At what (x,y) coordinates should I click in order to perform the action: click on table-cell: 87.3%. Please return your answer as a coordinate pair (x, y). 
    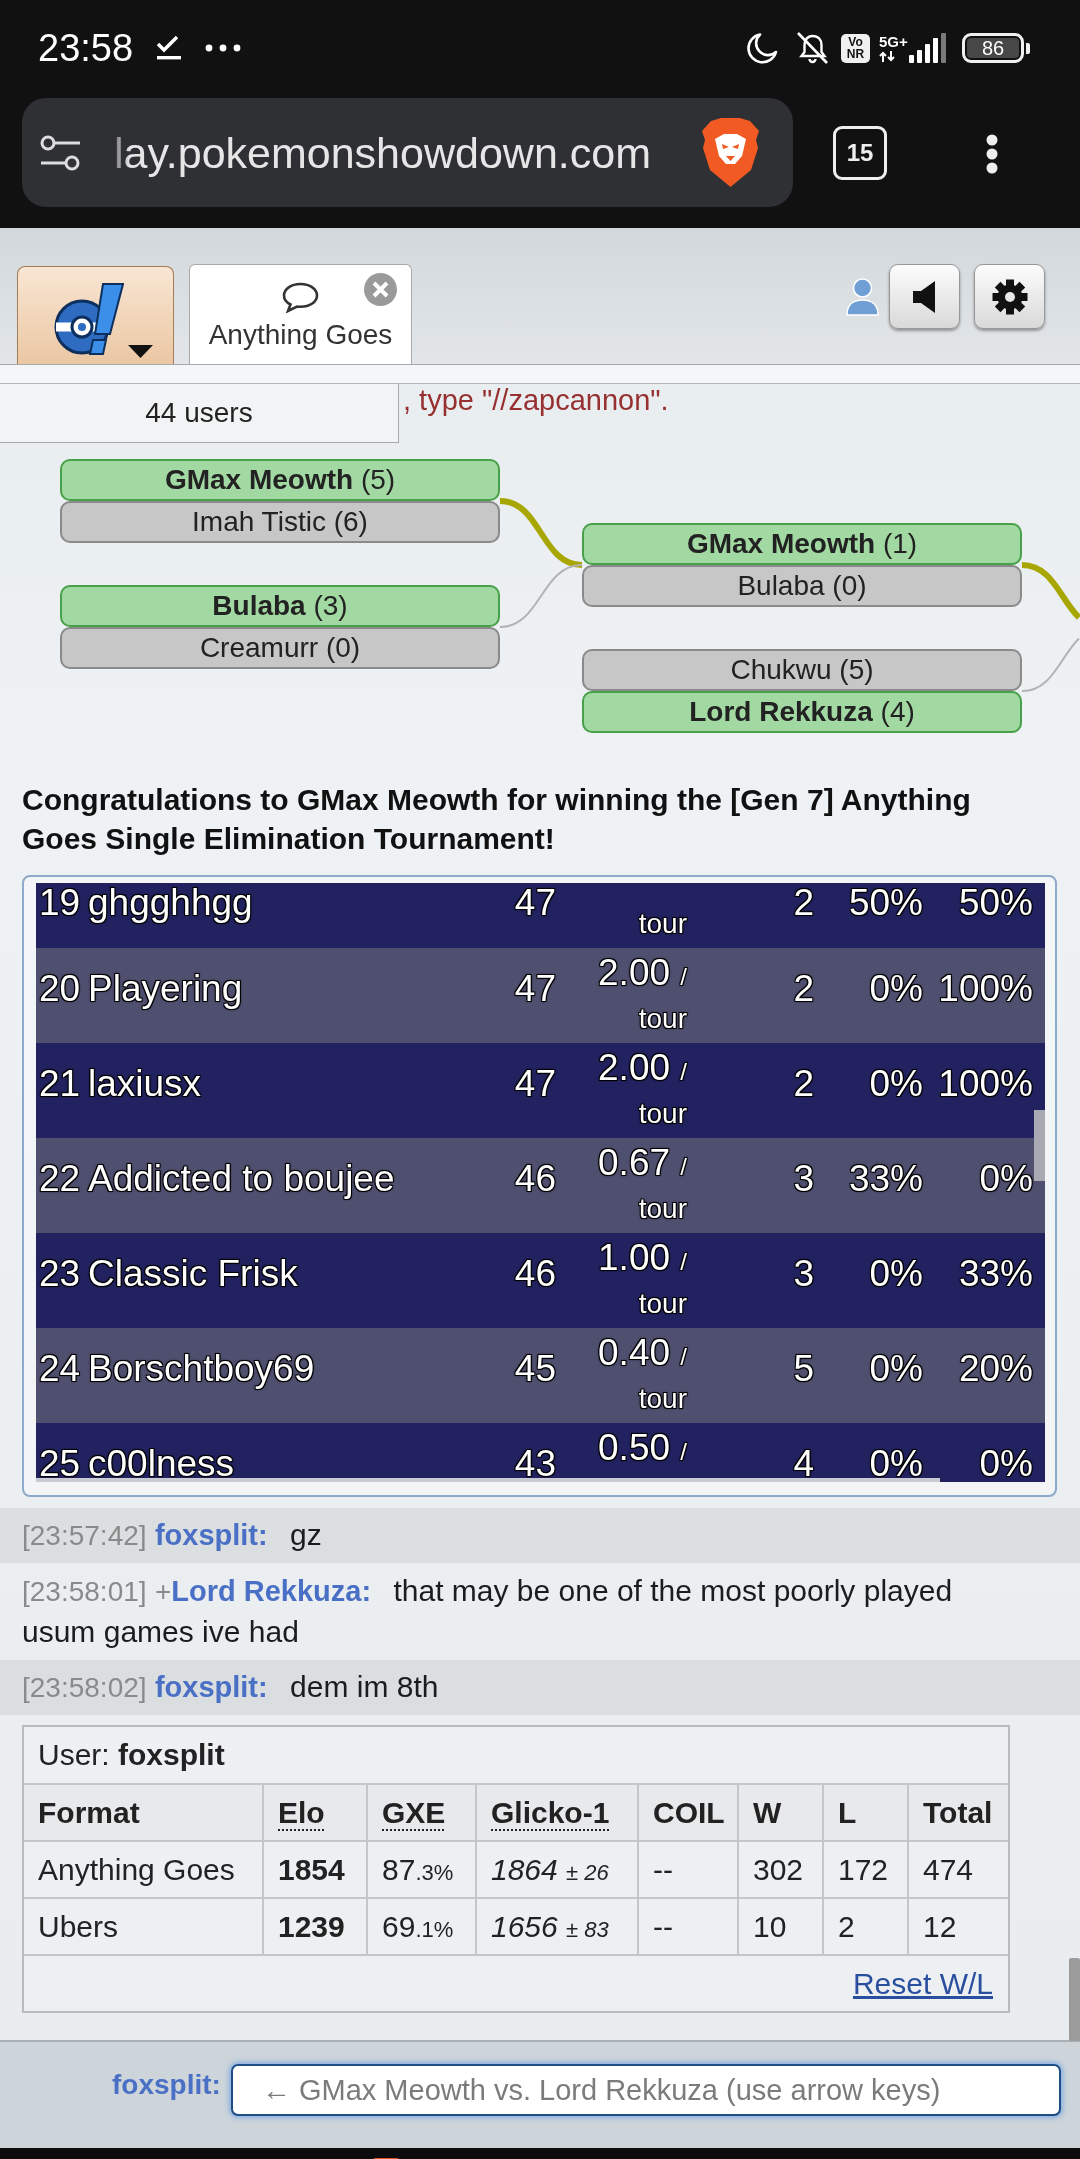
    Looking at the image, I should click on (421, 1869).